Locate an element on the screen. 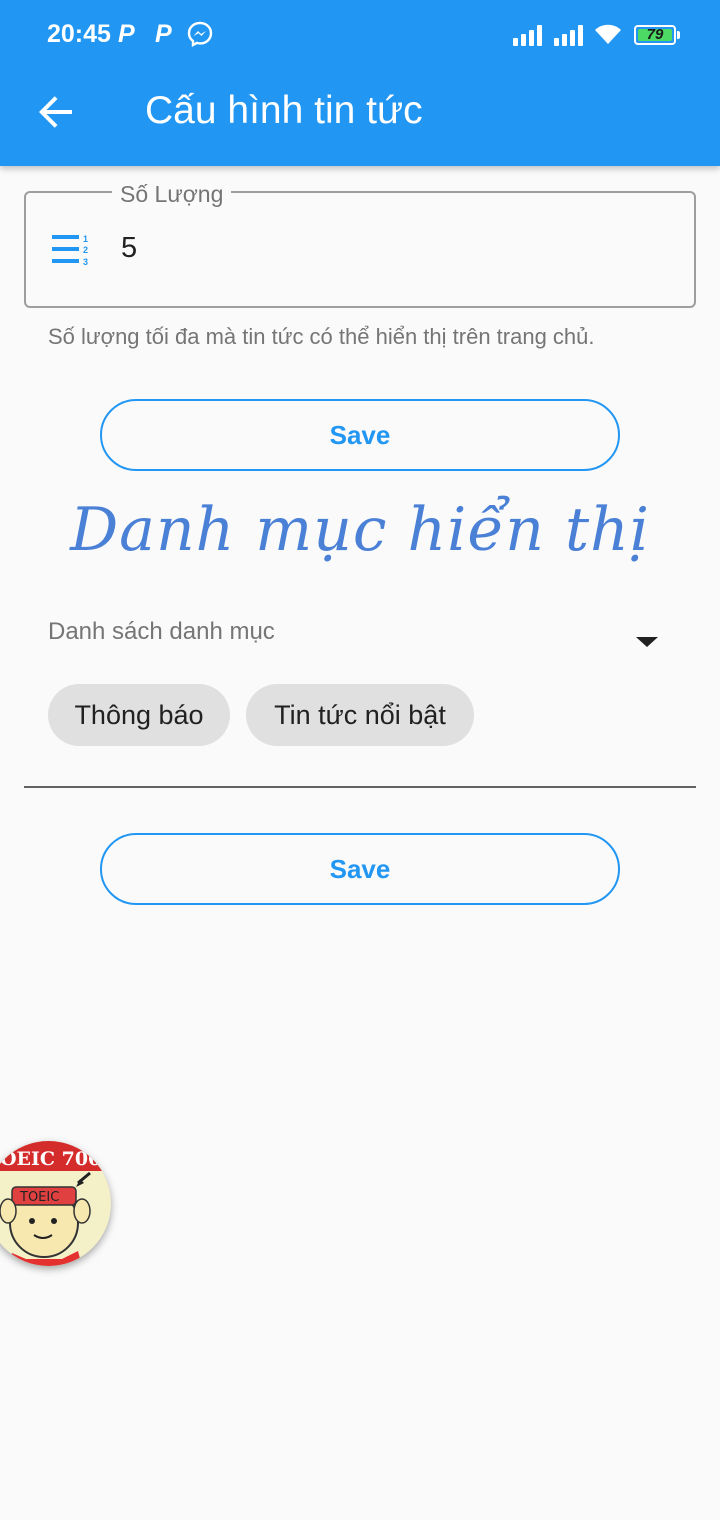  notification-p-icon-2: P is located at coordinates (163, 34).